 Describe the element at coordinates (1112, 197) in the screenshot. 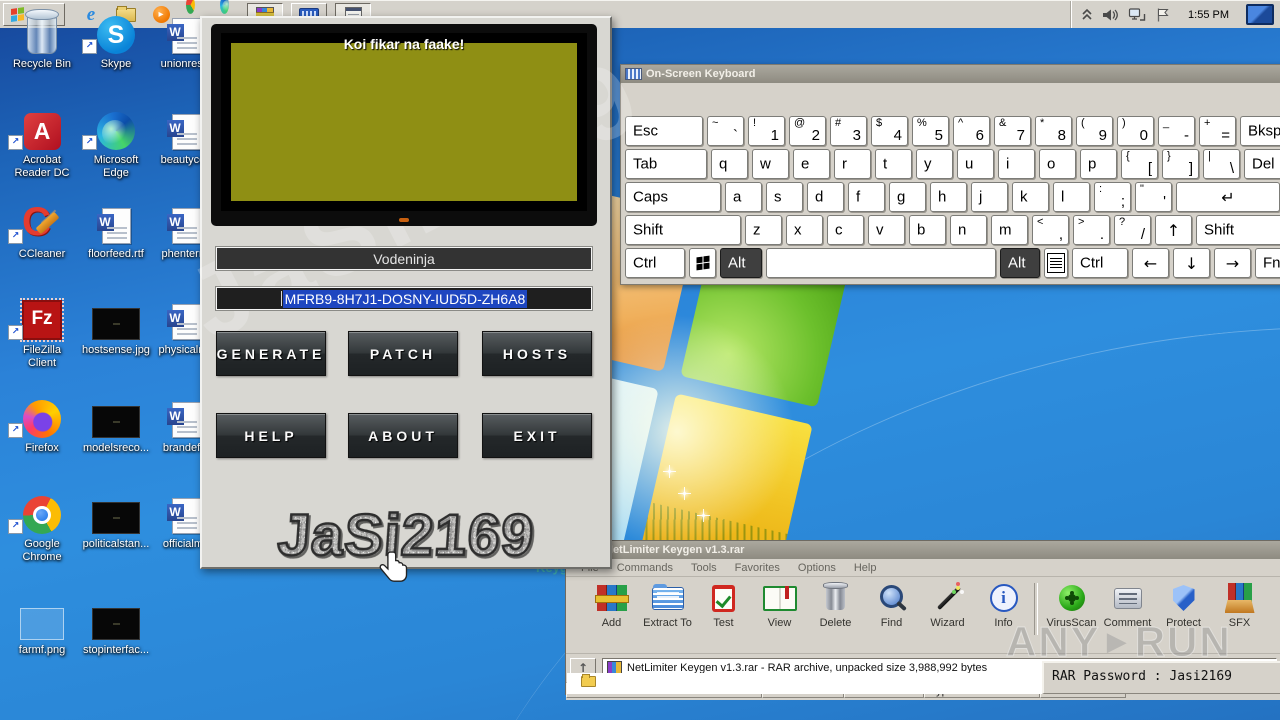

I see `key-;: :;` at that location.